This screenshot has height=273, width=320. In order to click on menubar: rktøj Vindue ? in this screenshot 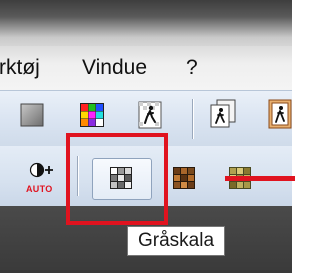, I will do `click(146, 68)`.